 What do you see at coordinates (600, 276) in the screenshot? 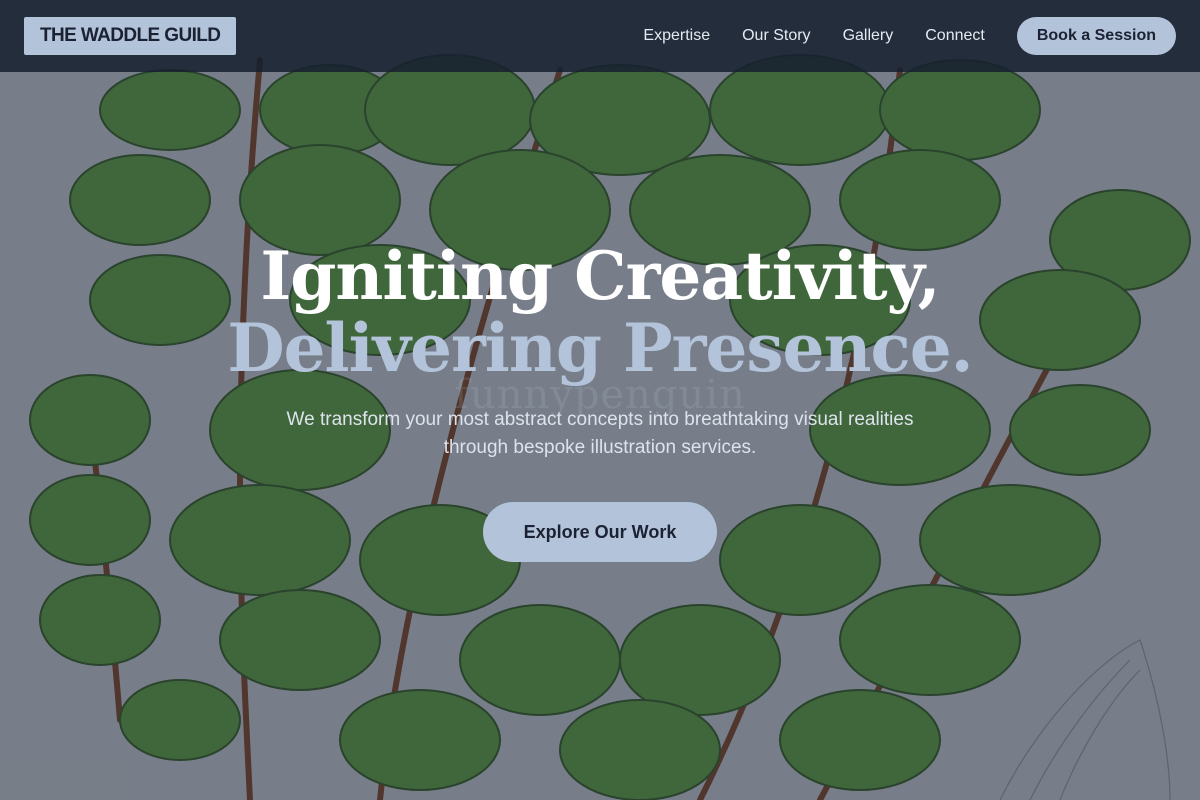
I see `headline-line-1: Igniting Creativity,` at bounding box center [600, 276].